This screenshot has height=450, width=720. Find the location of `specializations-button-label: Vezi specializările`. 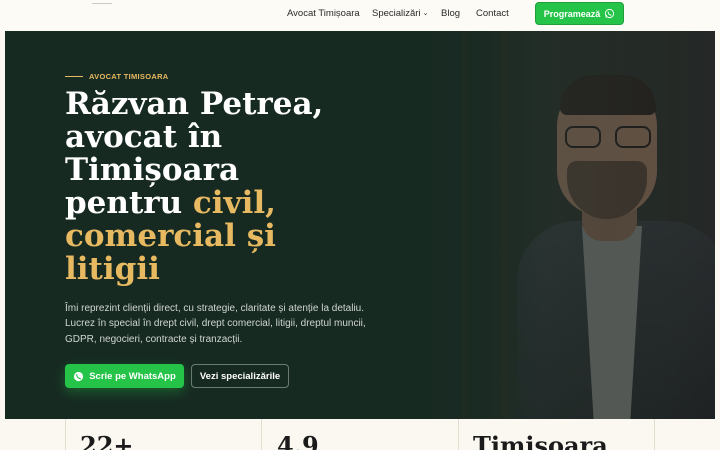

specializations-button-label: Vezi specializările is located at coordinates (240, 376).